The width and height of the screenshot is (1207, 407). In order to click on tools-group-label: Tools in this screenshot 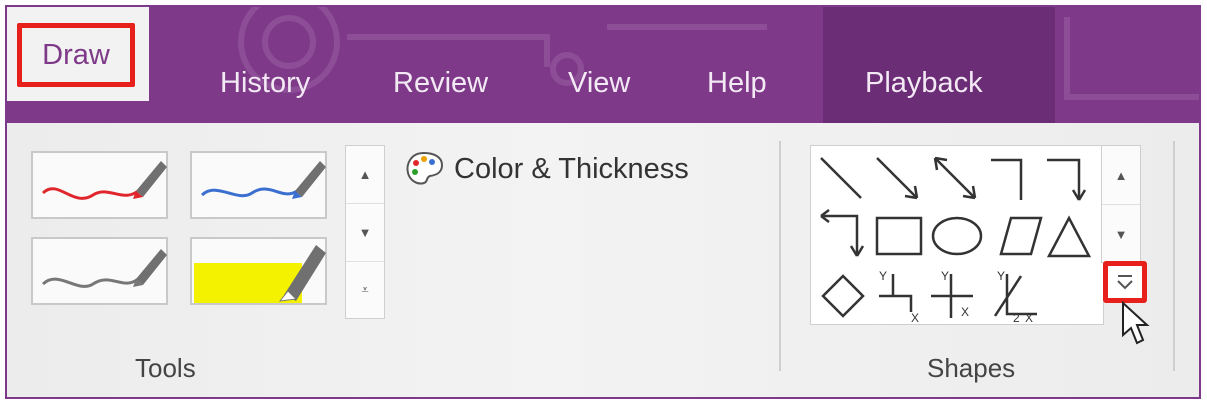, I will do `click(165, 368)`.